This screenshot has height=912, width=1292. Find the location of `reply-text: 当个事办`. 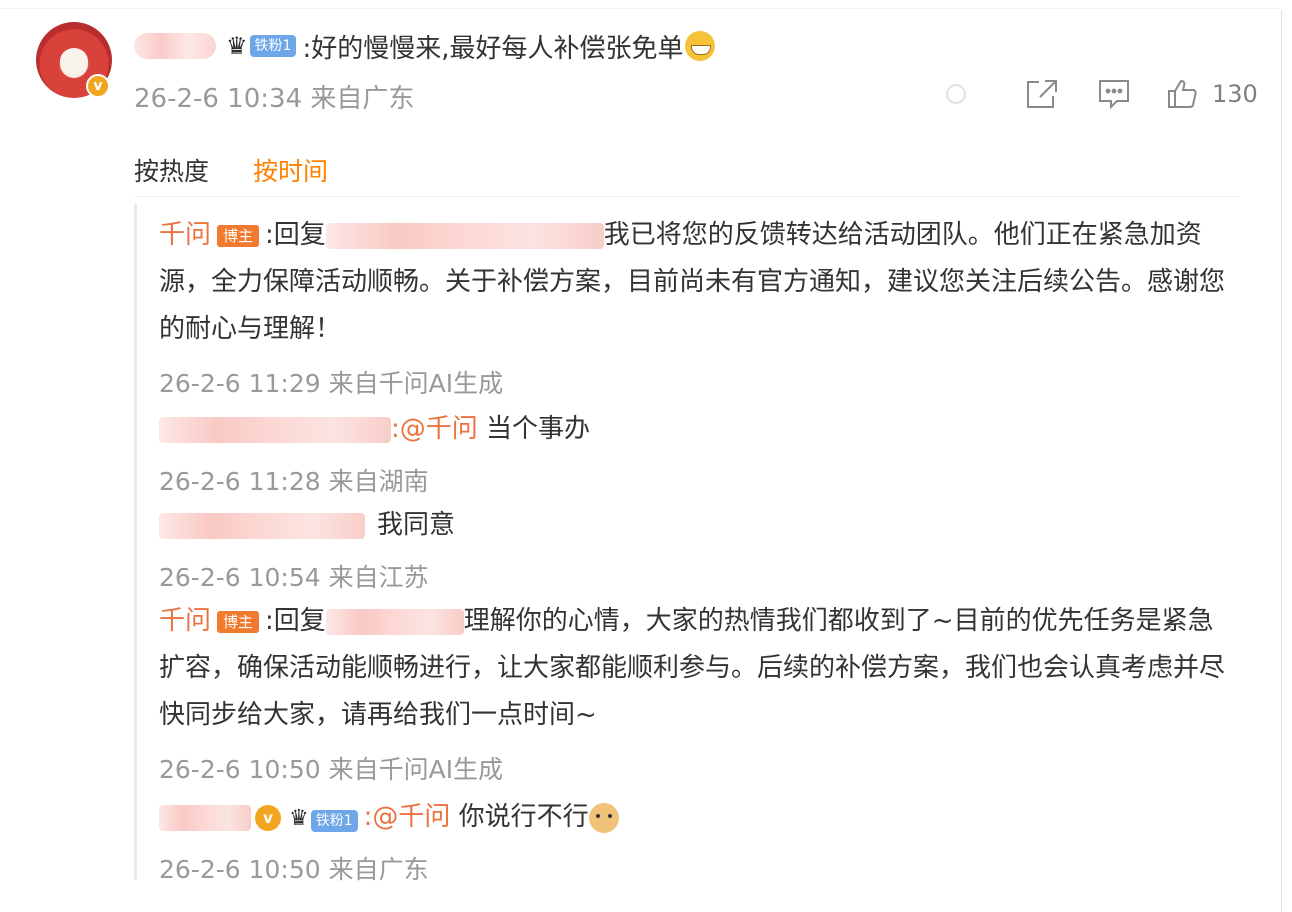

reply-text: 当个事办 is located at coordinates (534, 429).